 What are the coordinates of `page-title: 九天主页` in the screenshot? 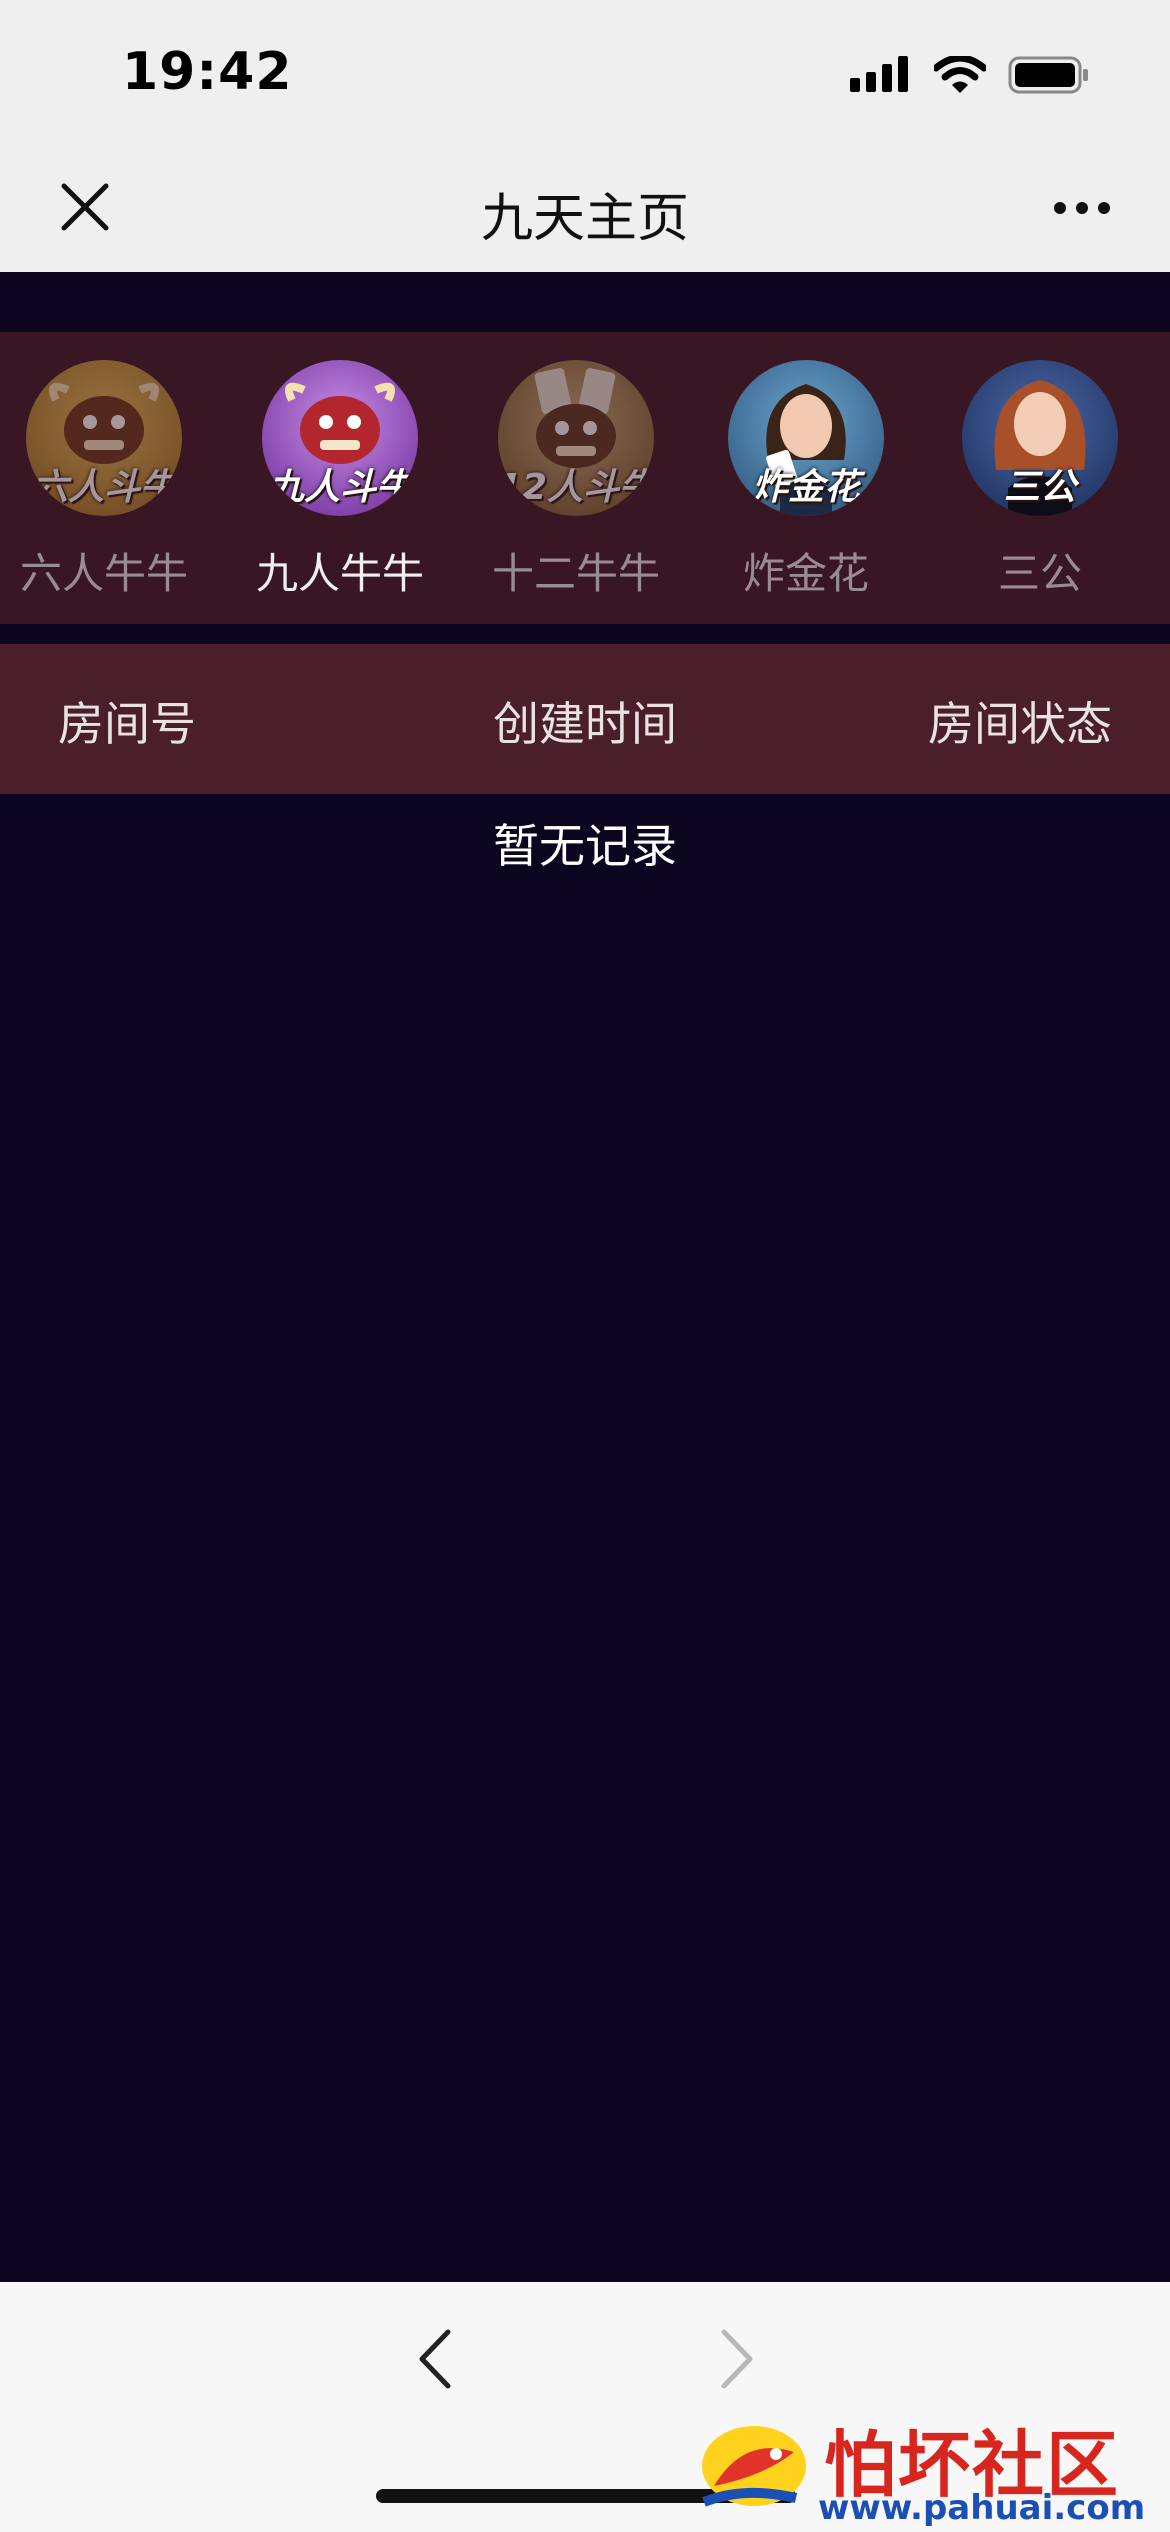 It's located at (584, 219).